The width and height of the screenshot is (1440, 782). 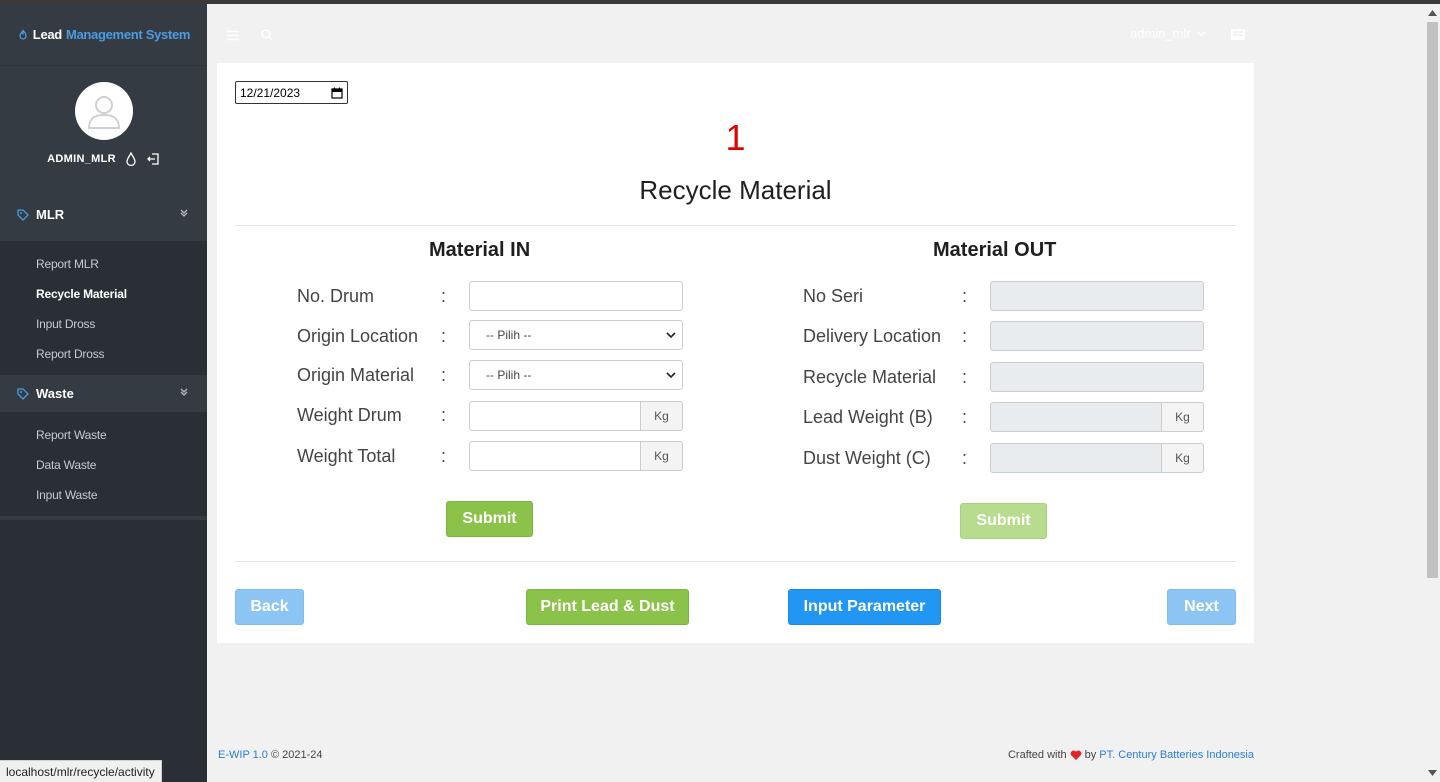 I want to click on brand: Lead Management System, so click(x=103, y=34).